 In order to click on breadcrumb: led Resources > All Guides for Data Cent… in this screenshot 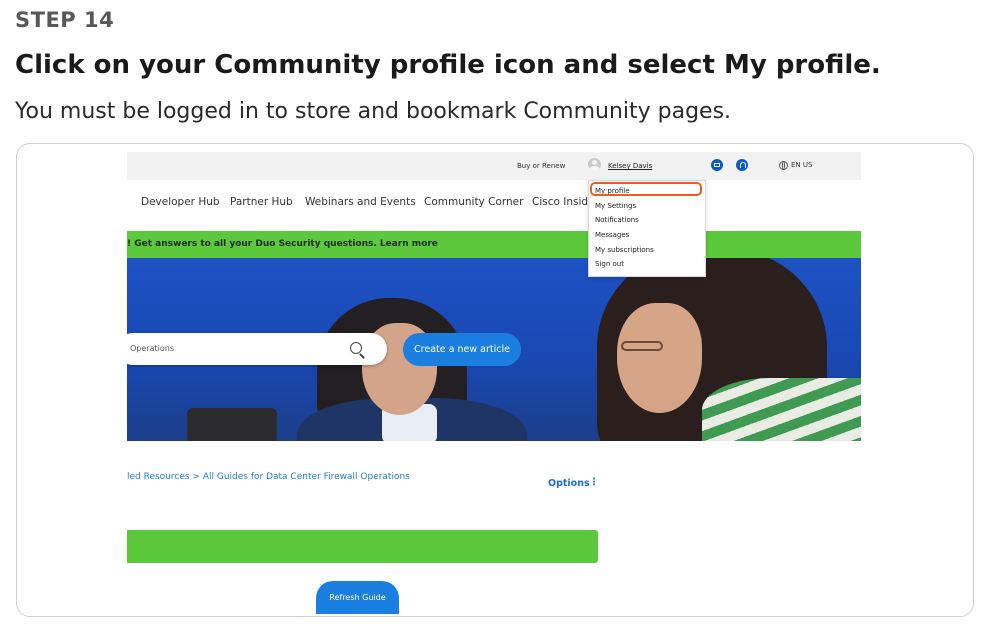, I will do `click(268, 477)`.